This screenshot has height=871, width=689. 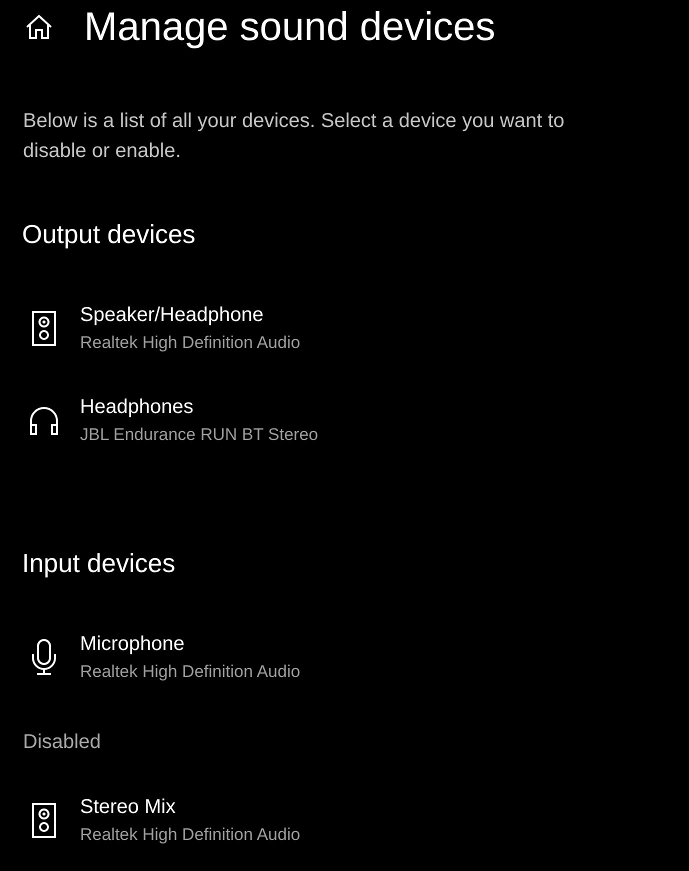 I want to click on device-list-item: Speaker/Headphone Realtek High Definition Audio, so click(x=344, y=328).